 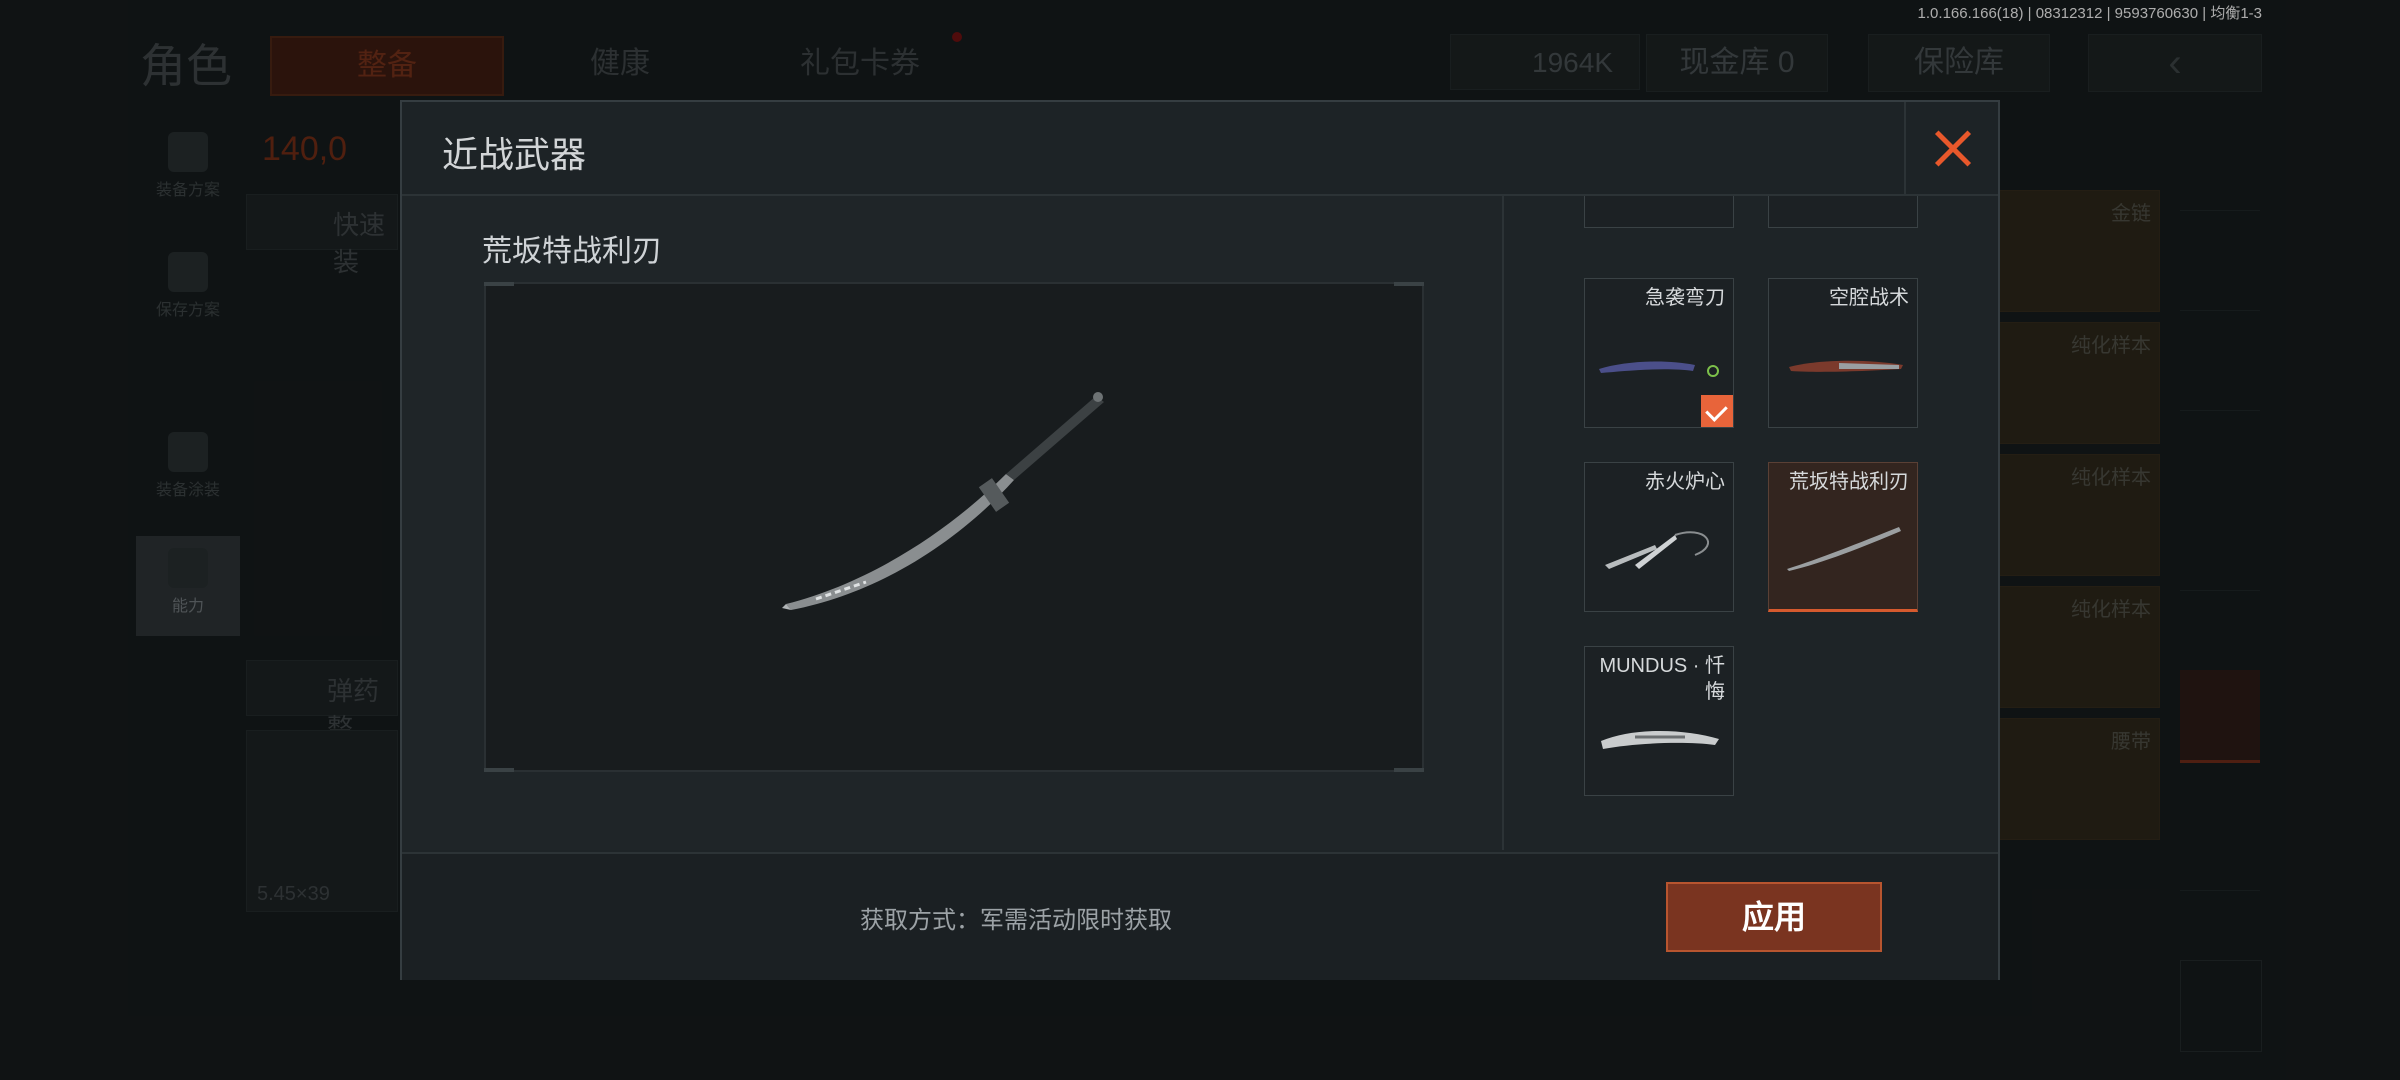 What do you see at coordinates (1016, 920) in the screenshot?
I see `acquire-method-text: 获取方式：军需活动限时获取` at bounding box center [1016, 920].